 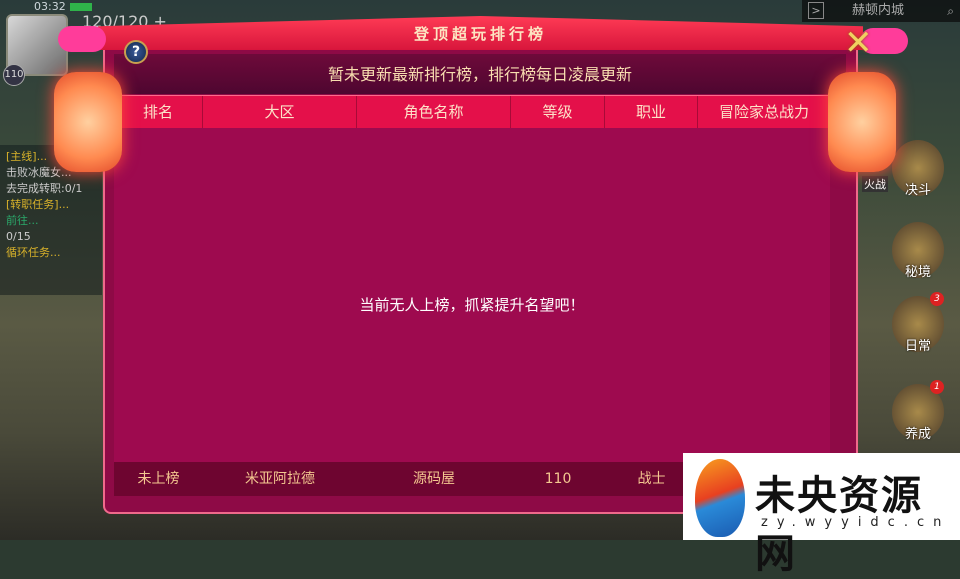 What do you see at coordinates (878, 10) in the screenshot?
I see `location-name: 赫顿内城` at bounding box center [878, 10].